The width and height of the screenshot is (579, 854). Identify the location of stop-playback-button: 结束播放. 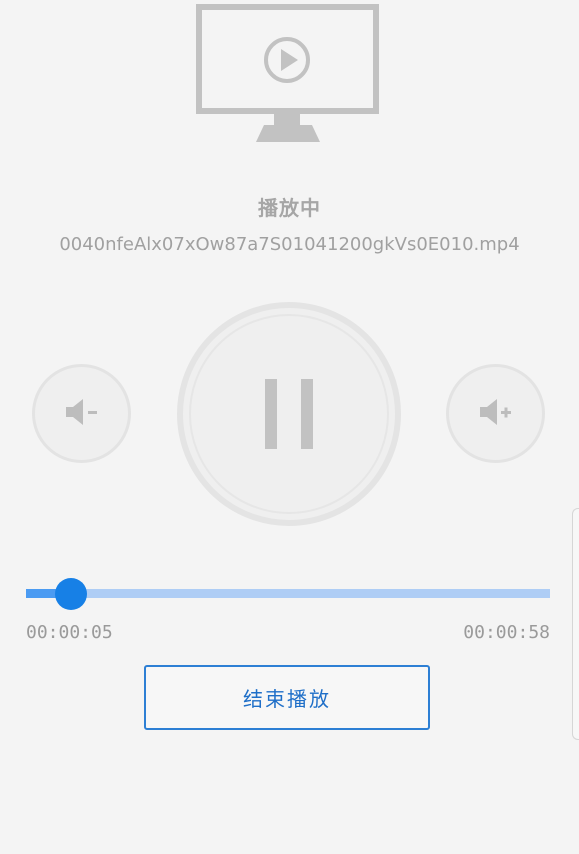
(287, 697).